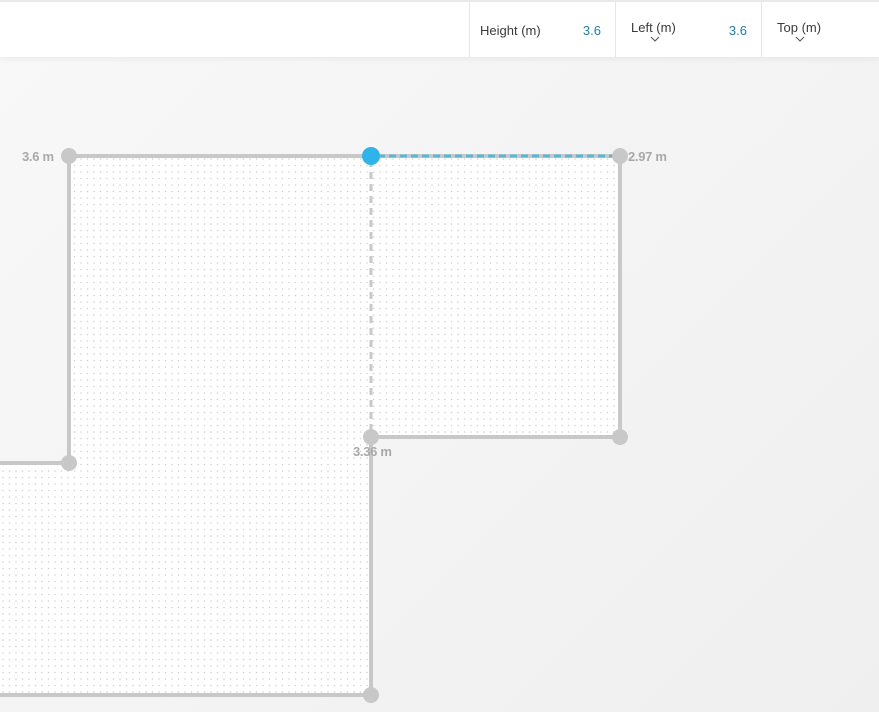 The image size is (879, 712). What do you see at coordinates (371, 156) in the screenshot?
I see `selected-corner-node` at bounding box center [371, 156].